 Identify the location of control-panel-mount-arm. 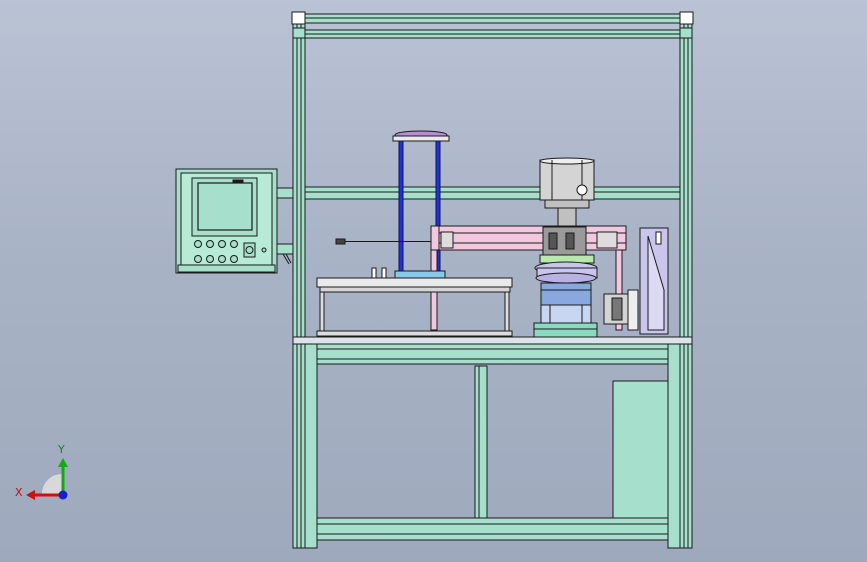
(285, 226).